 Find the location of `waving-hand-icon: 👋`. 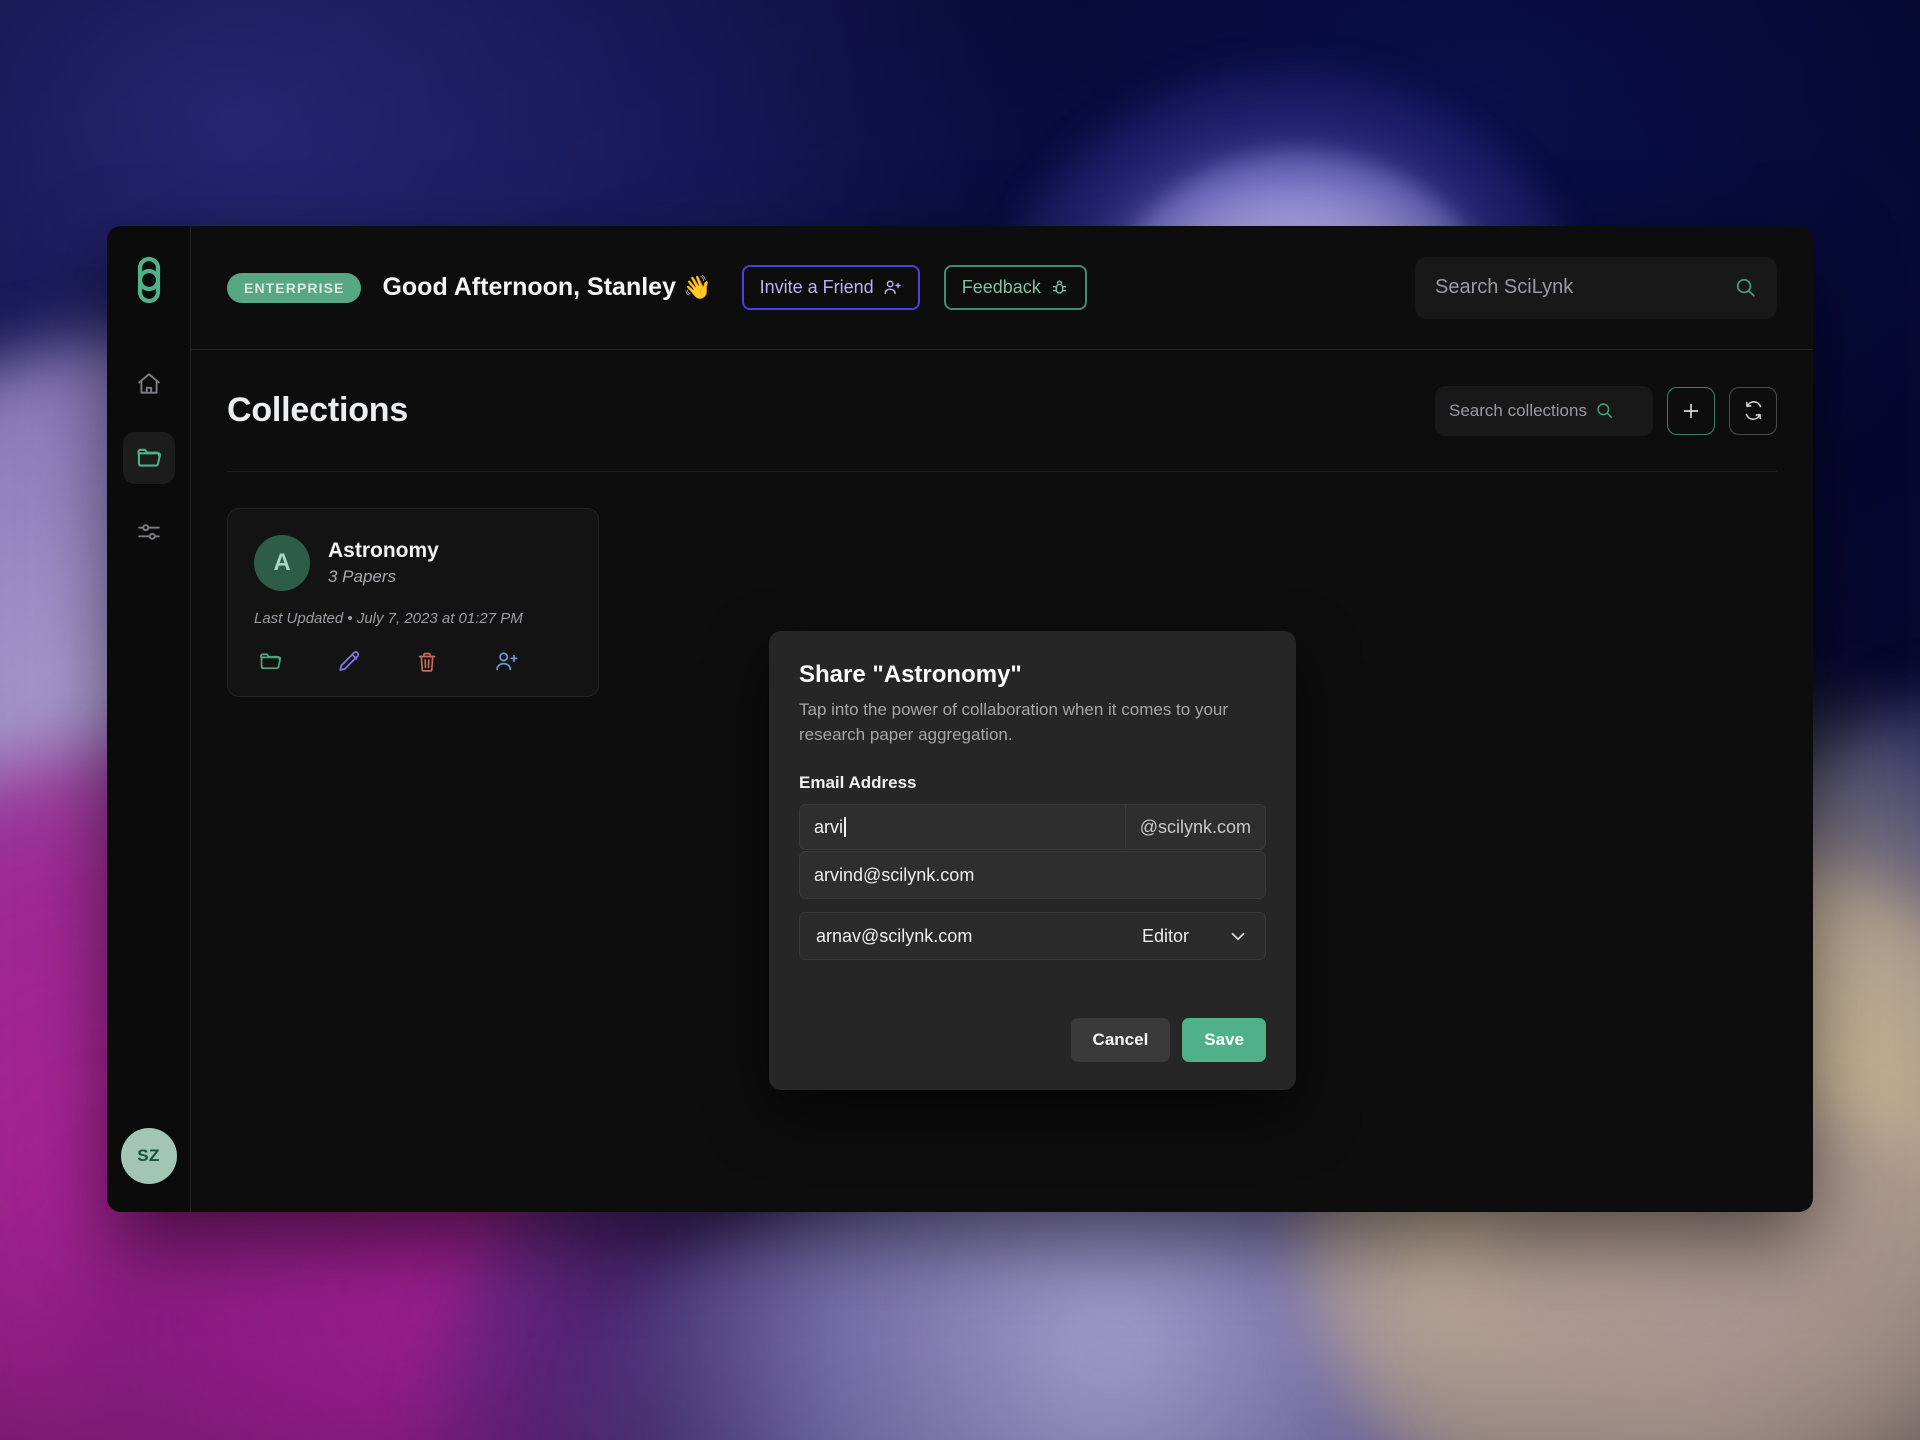

waving-hand-icon: 👋 is located at coordinates (697, 287).